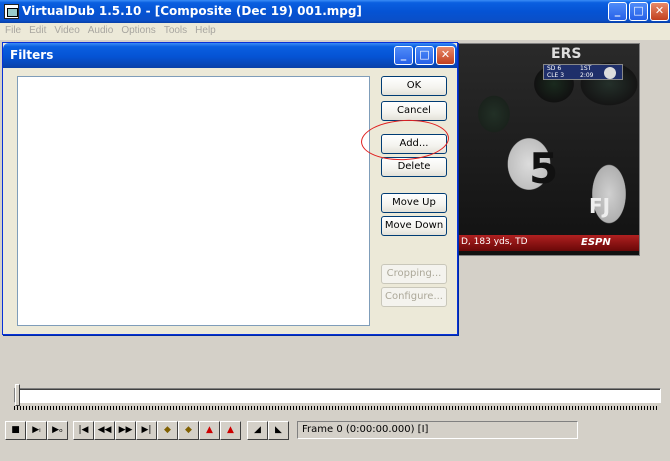 Image resolution: width=670 pixels, height=461 pixels. What do you see at coordinates (125, 430) in the screenshot?
I see `next-frame-icon: ▶▶` at bounding box center [125, 430].